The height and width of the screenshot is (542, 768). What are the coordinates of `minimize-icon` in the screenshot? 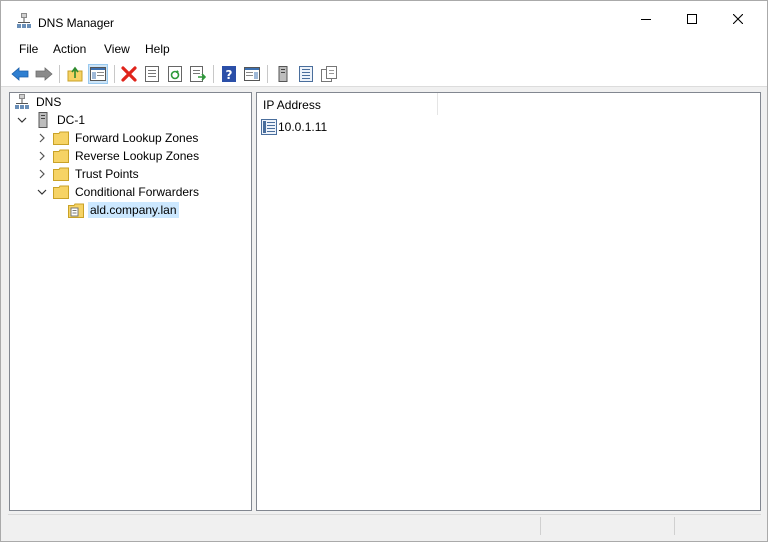 It's located at (646, 19).